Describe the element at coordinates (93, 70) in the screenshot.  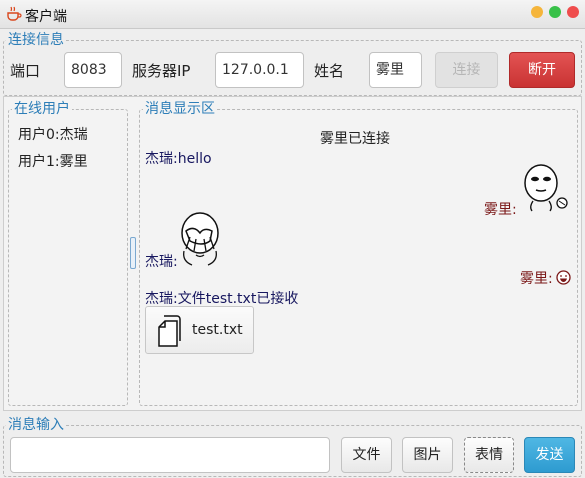
I see `port-field: 8083` at that location.